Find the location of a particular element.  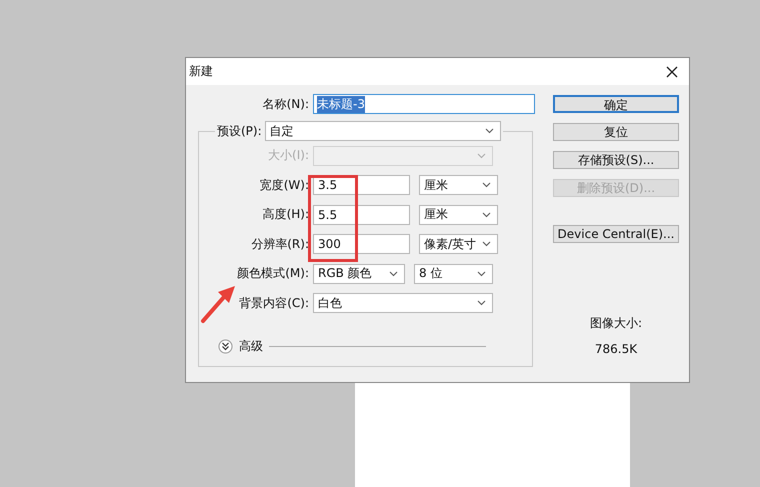

dialog-button: 复位 is located at coordinates (616, 132).